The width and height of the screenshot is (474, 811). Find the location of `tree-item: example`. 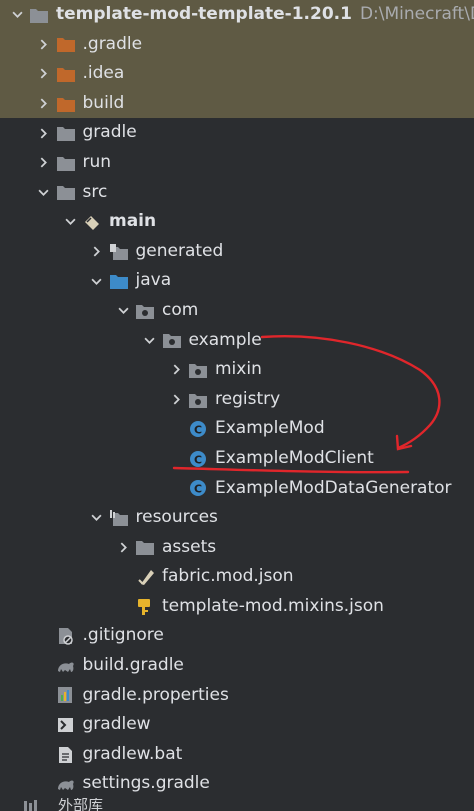

tree-item: example is located at coordinates (237, 341).